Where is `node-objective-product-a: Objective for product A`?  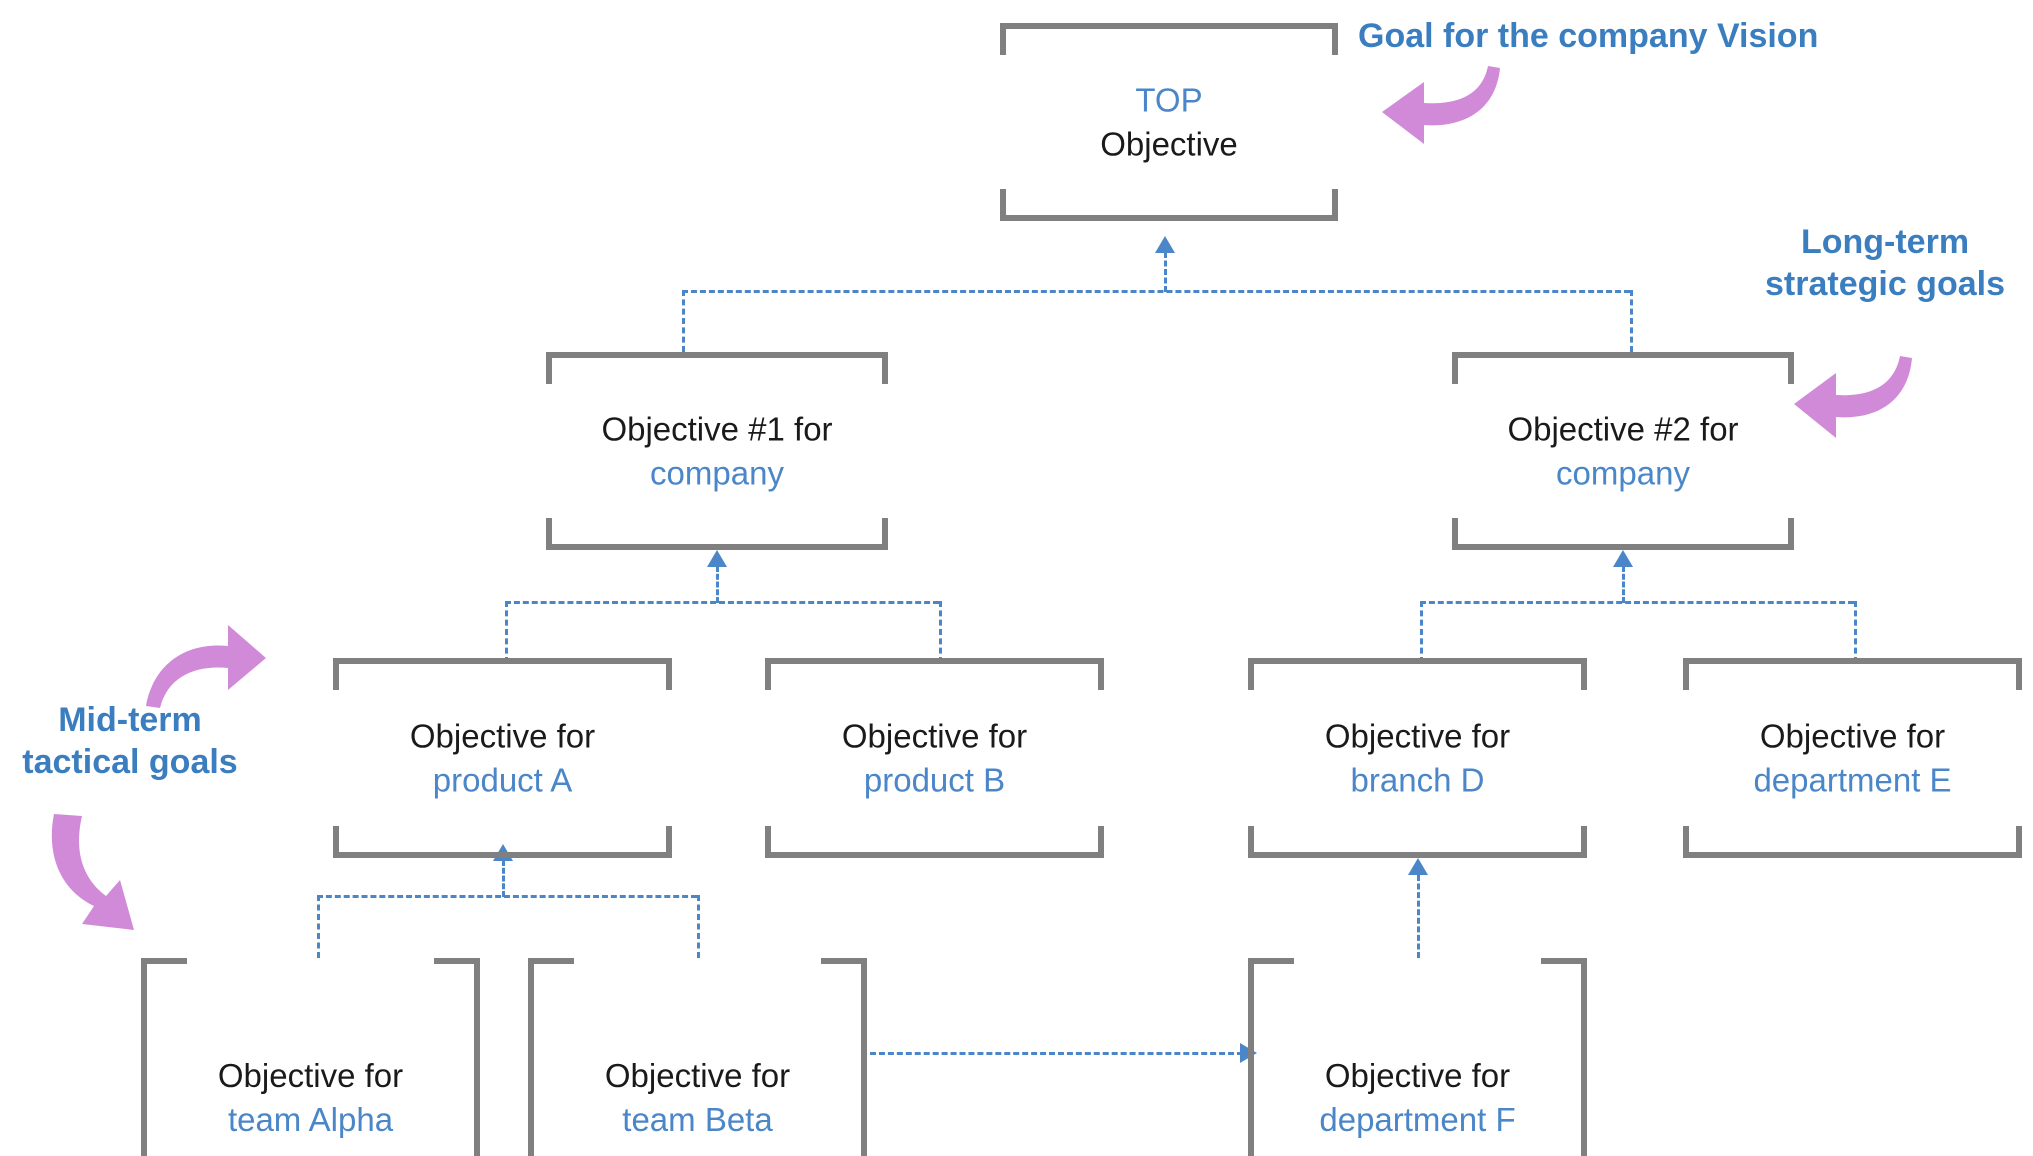 node-objective-product-a: Objective for product A is located at coordinates (502, 758).